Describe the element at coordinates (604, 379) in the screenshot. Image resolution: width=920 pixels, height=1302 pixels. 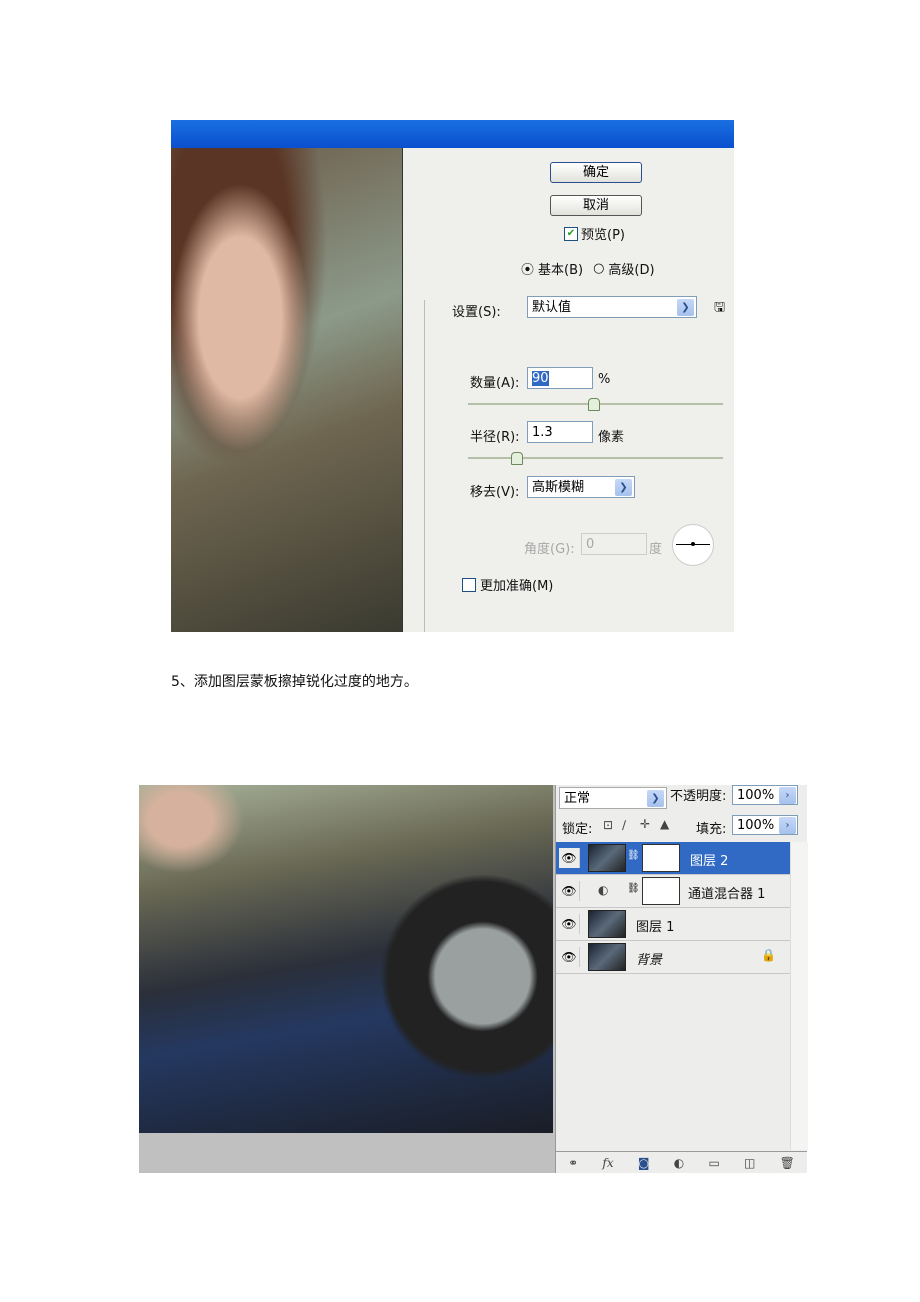
I see `amount-unit: %` at that location.